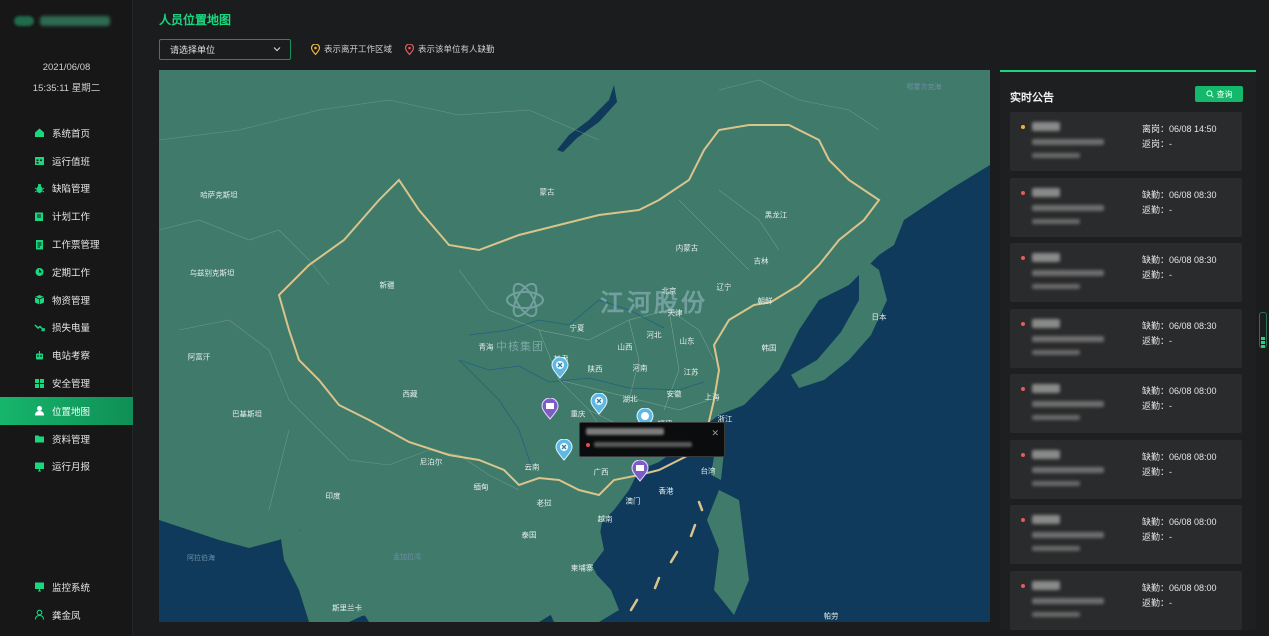  I want to click on brand-logo, so click(68, 21).